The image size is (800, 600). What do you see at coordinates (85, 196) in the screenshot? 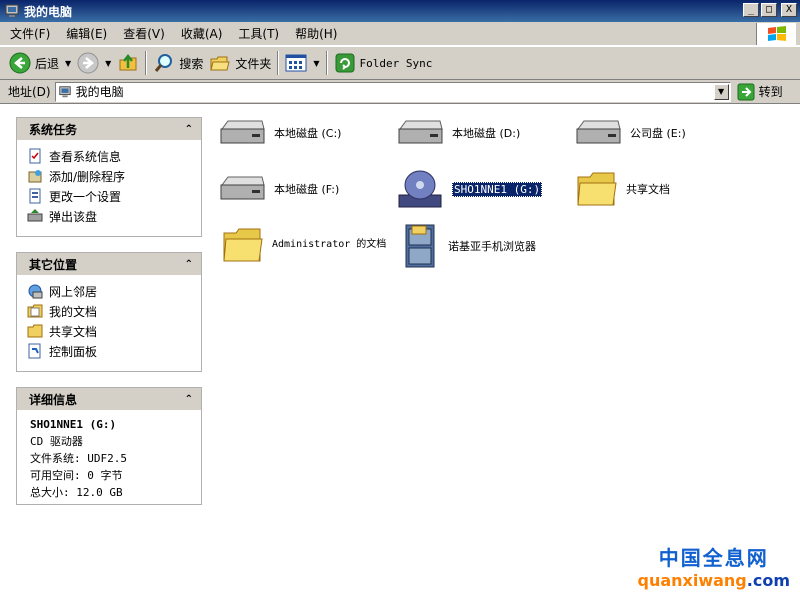
I see `task-label: 更改一个设置` at bounding box center [85, 196].